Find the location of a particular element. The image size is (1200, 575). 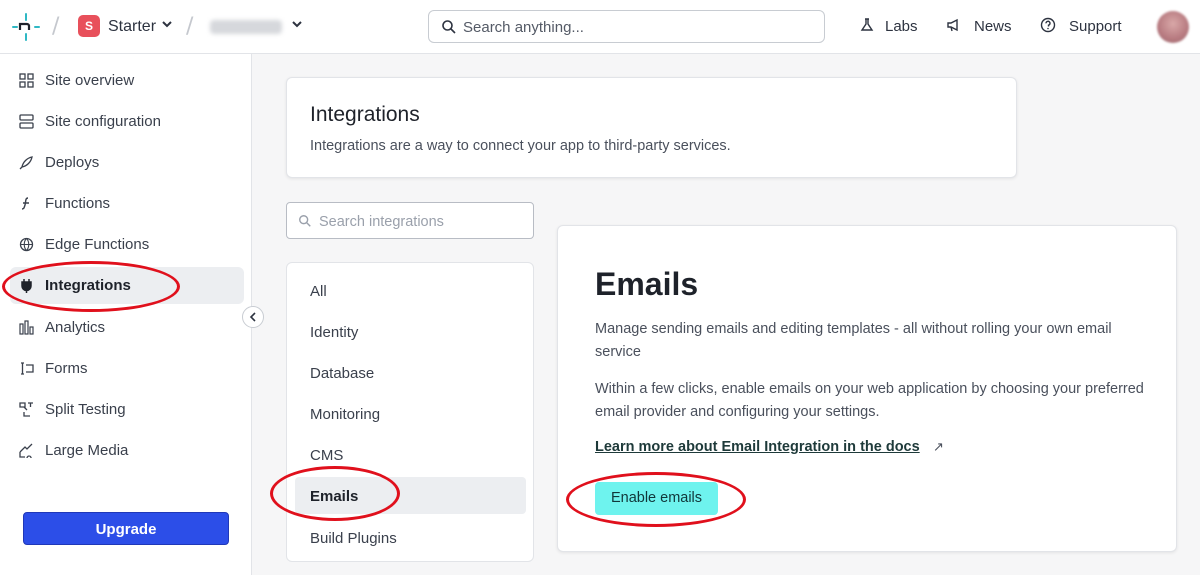

sidebar-item-analytics: Analytics is located at coordinates (127, 327).